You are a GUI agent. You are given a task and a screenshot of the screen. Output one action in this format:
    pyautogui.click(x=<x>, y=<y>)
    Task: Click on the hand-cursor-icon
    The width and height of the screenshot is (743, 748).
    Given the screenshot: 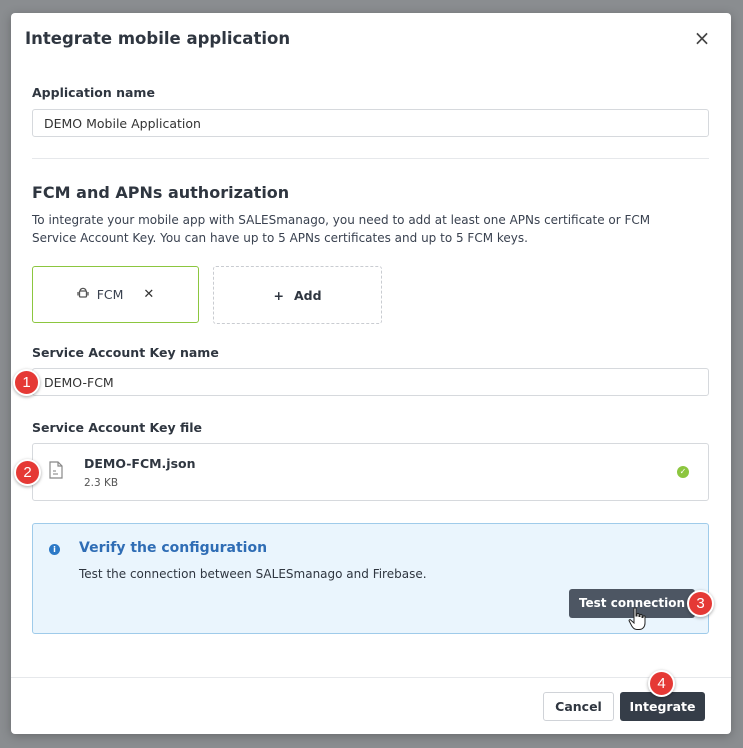 What is the action you would take?
    pyautogui.click(x=637, y=618)
    